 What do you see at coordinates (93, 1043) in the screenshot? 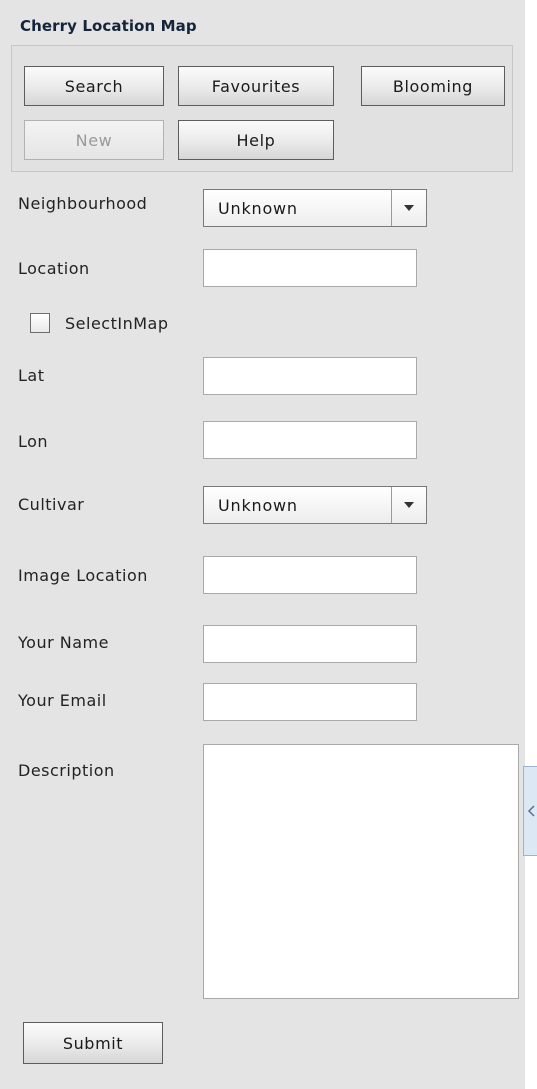
I see `submit-button: Submit` at bounding box center [93, 1043].